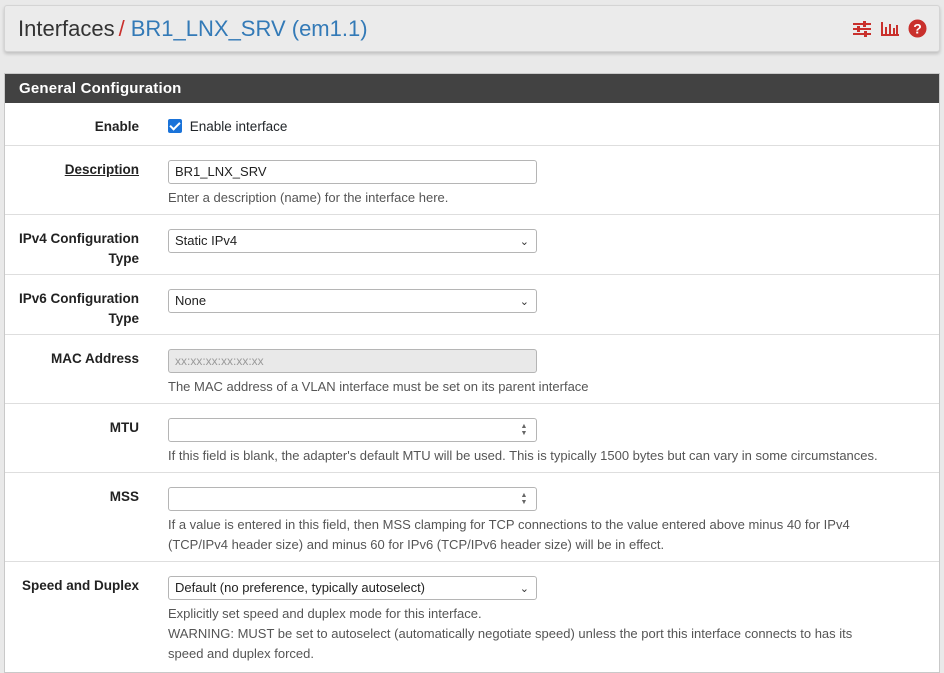  I want to click on description-input: BR1_LNX_SRV, so click(352, 172).